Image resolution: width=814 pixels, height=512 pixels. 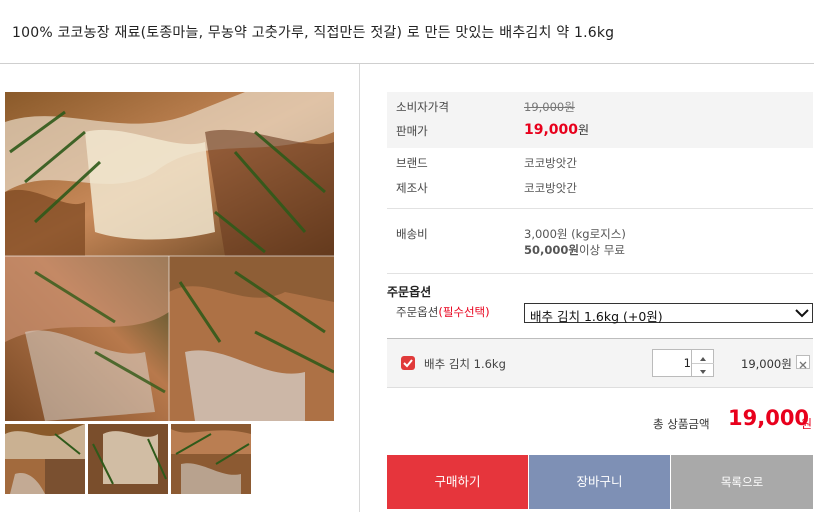 I want to click on triangle-down-icon, so click(x=703, y=372).